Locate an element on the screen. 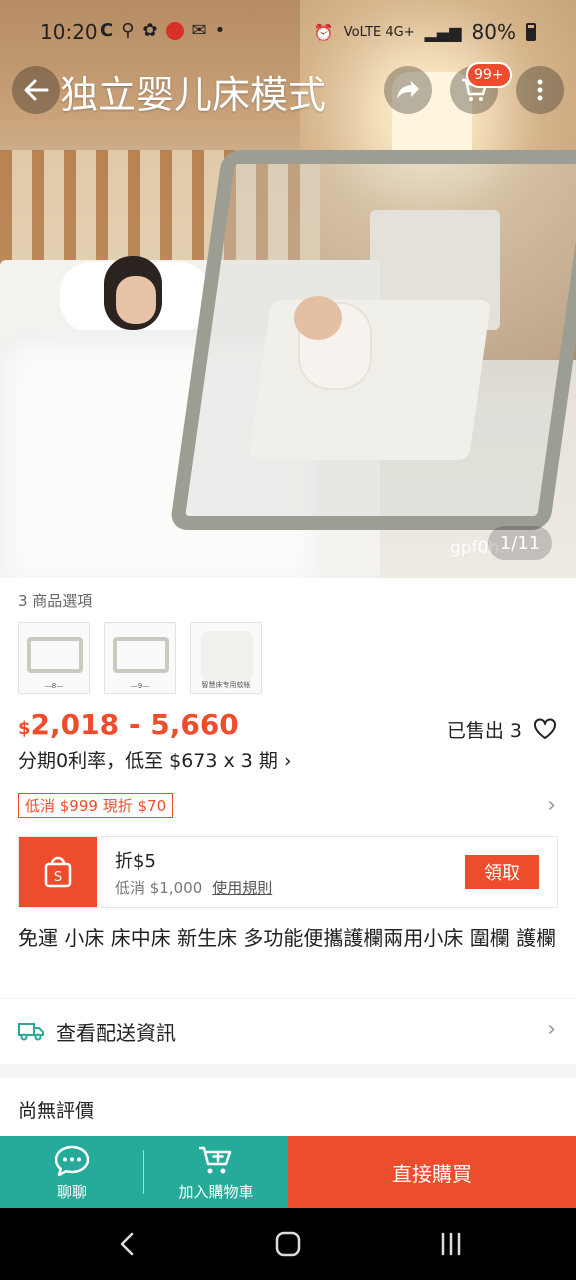 The width and height of the screenshot is (576, 1280). price-range: $2,018 - 5,660 is located at coordinates (128, 724).